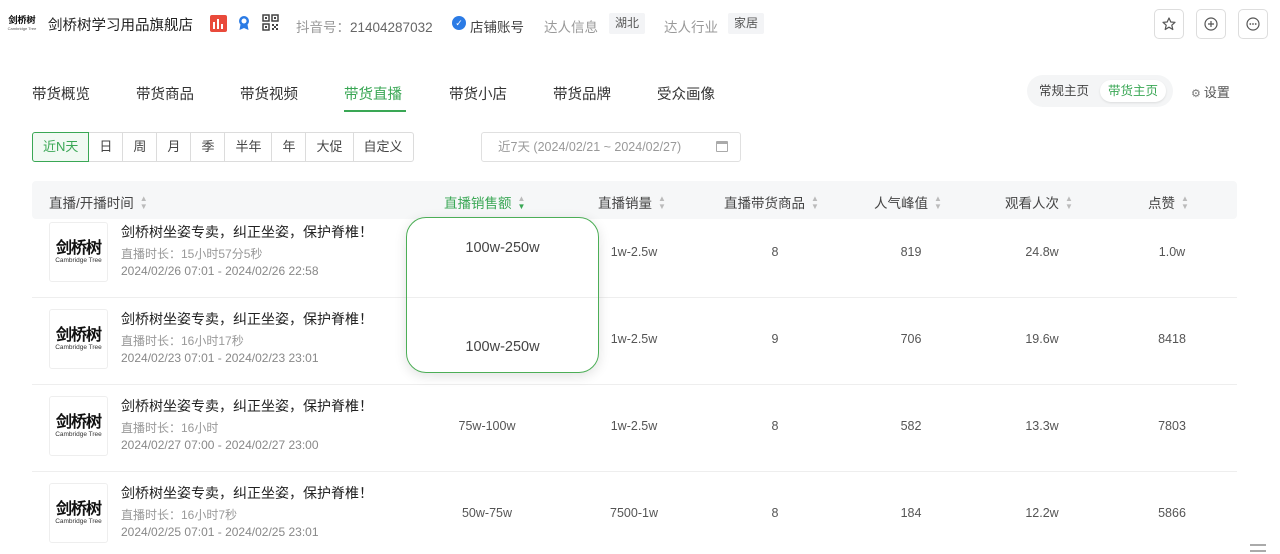  What do you see at coordinates (391, 27) in the screenshot?
I see `douyin-number: 21404287032` at bounding box center [391, 27].